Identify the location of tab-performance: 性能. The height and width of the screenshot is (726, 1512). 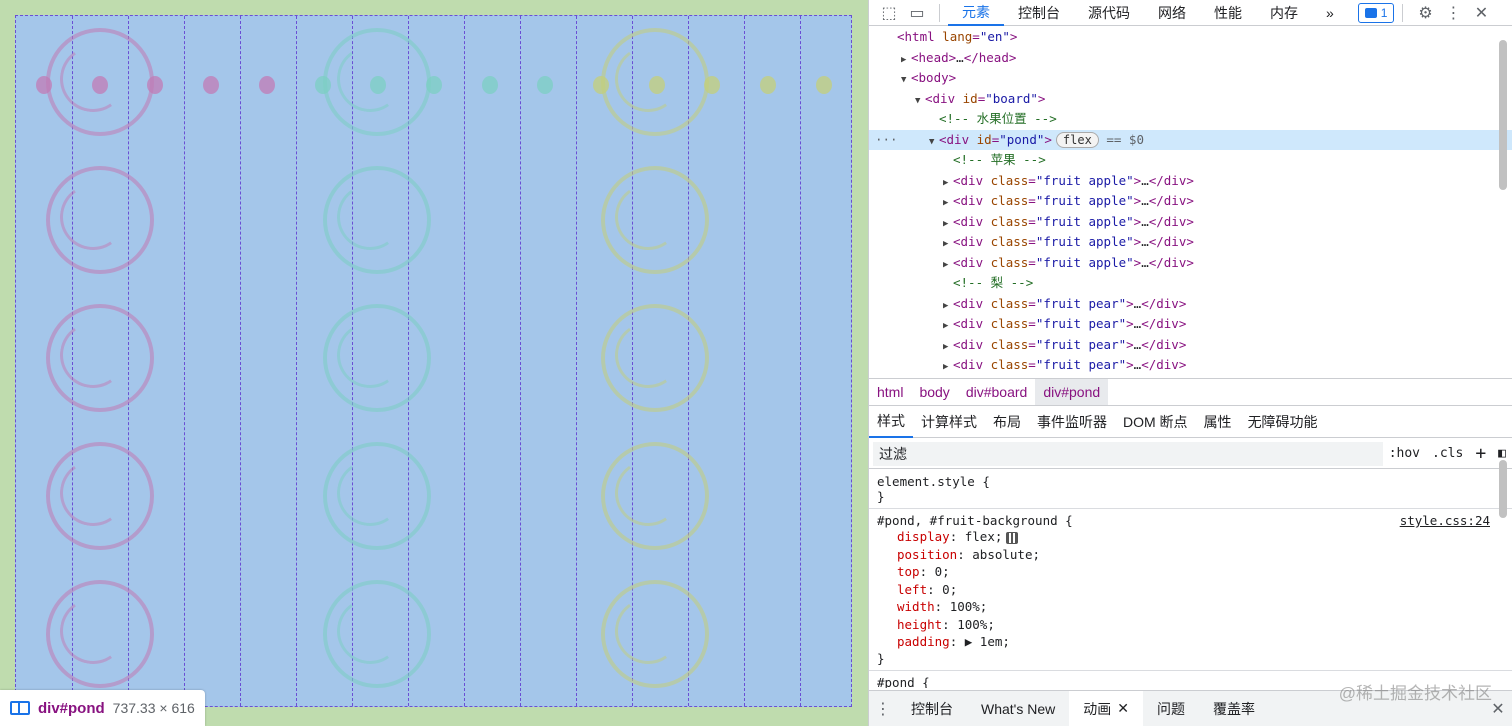
(1228, 13).